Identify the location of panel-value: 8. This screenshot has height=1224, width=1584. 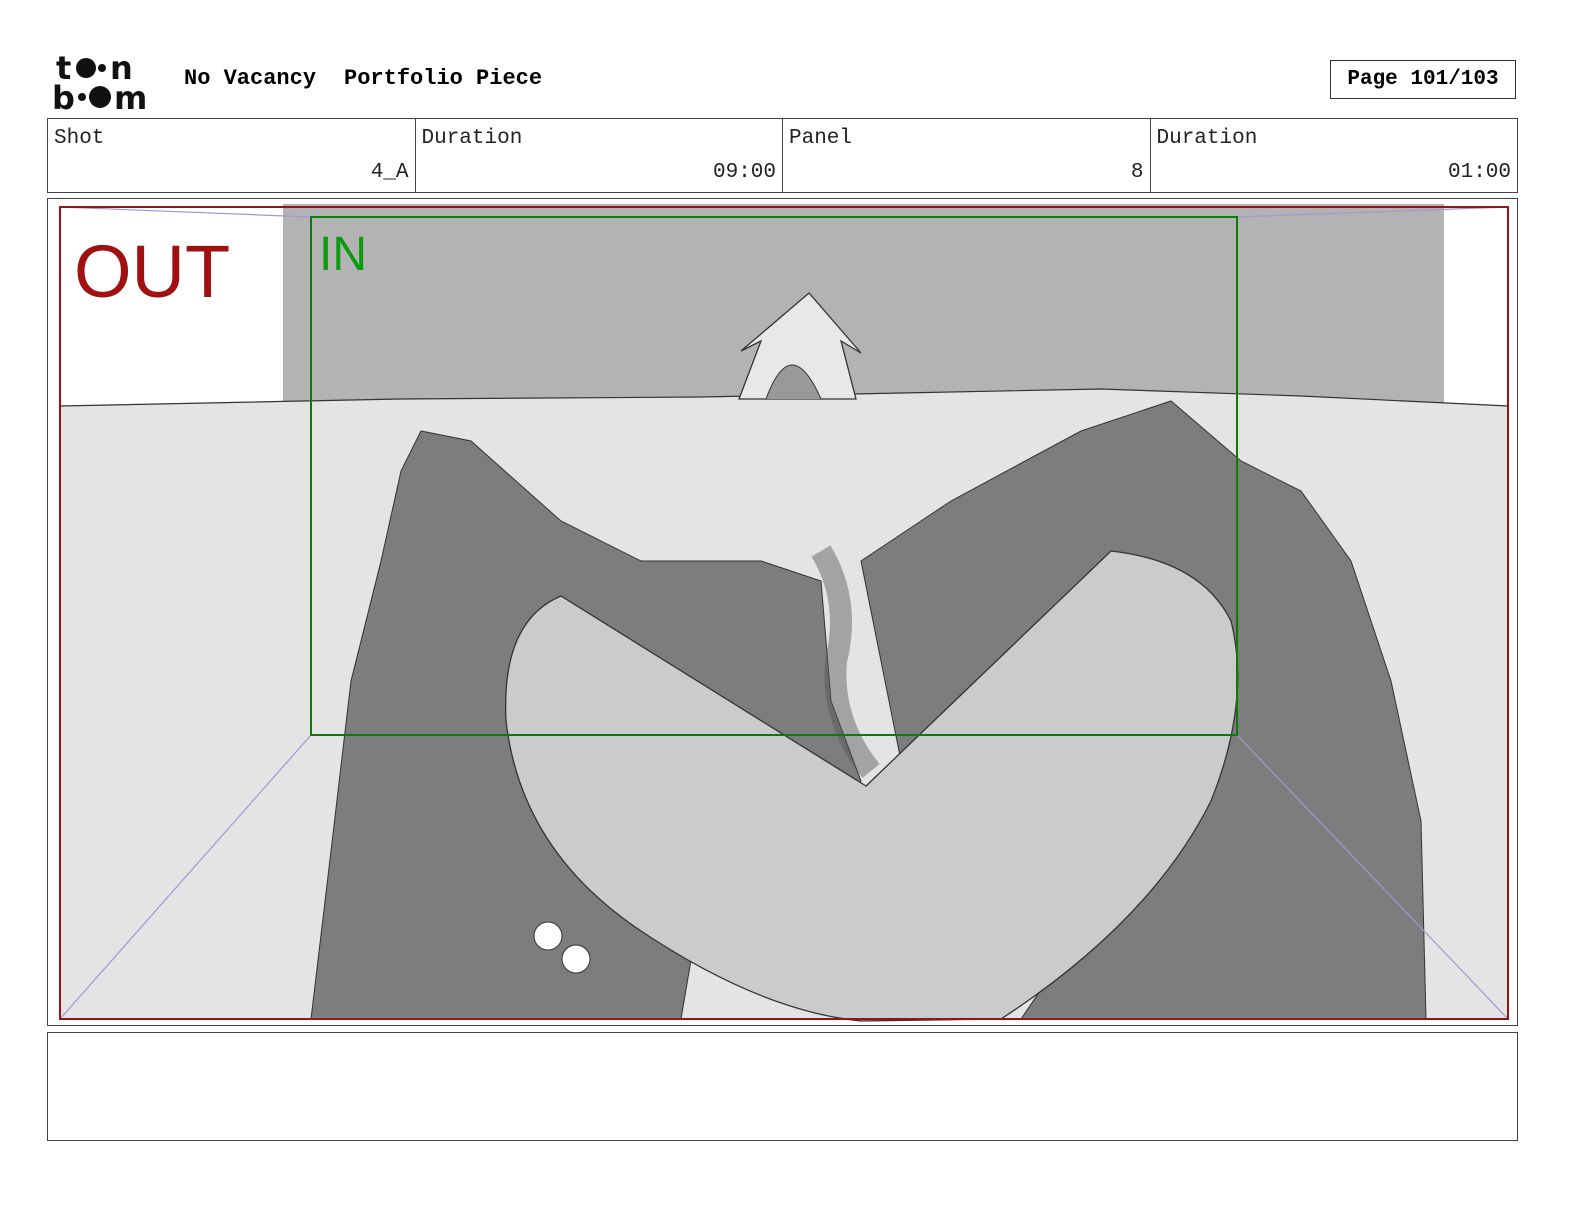
(1137, 172).